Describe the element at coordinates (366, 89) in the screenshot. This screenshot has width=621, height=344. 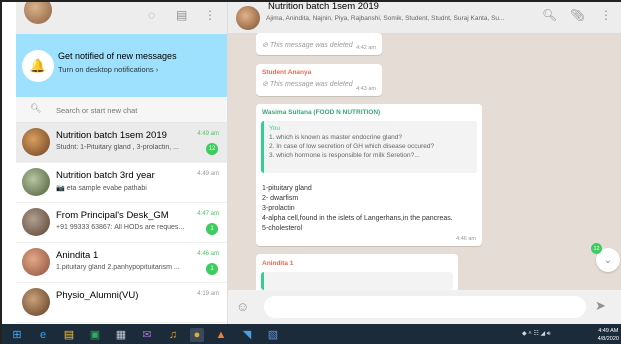
I see `message-time: 4:43 am` at that location.